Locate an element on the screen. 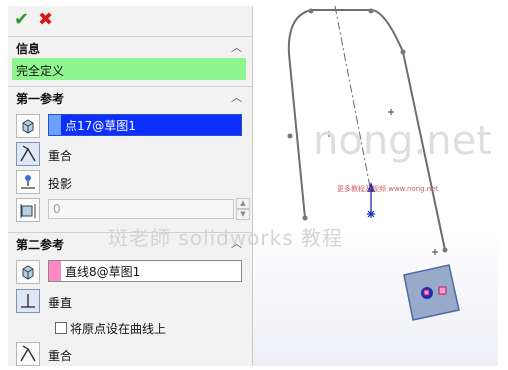  top-toolbar: ✔ ✖ is located at coordinates (130, 20).